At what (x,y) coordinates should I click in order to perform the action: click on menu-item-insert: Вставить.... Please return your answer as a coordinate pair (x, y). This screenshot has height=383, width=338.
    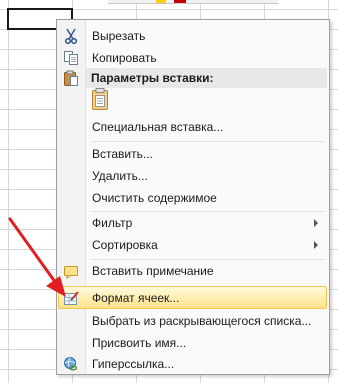
    Looking at the image, I should click on (192, 154).